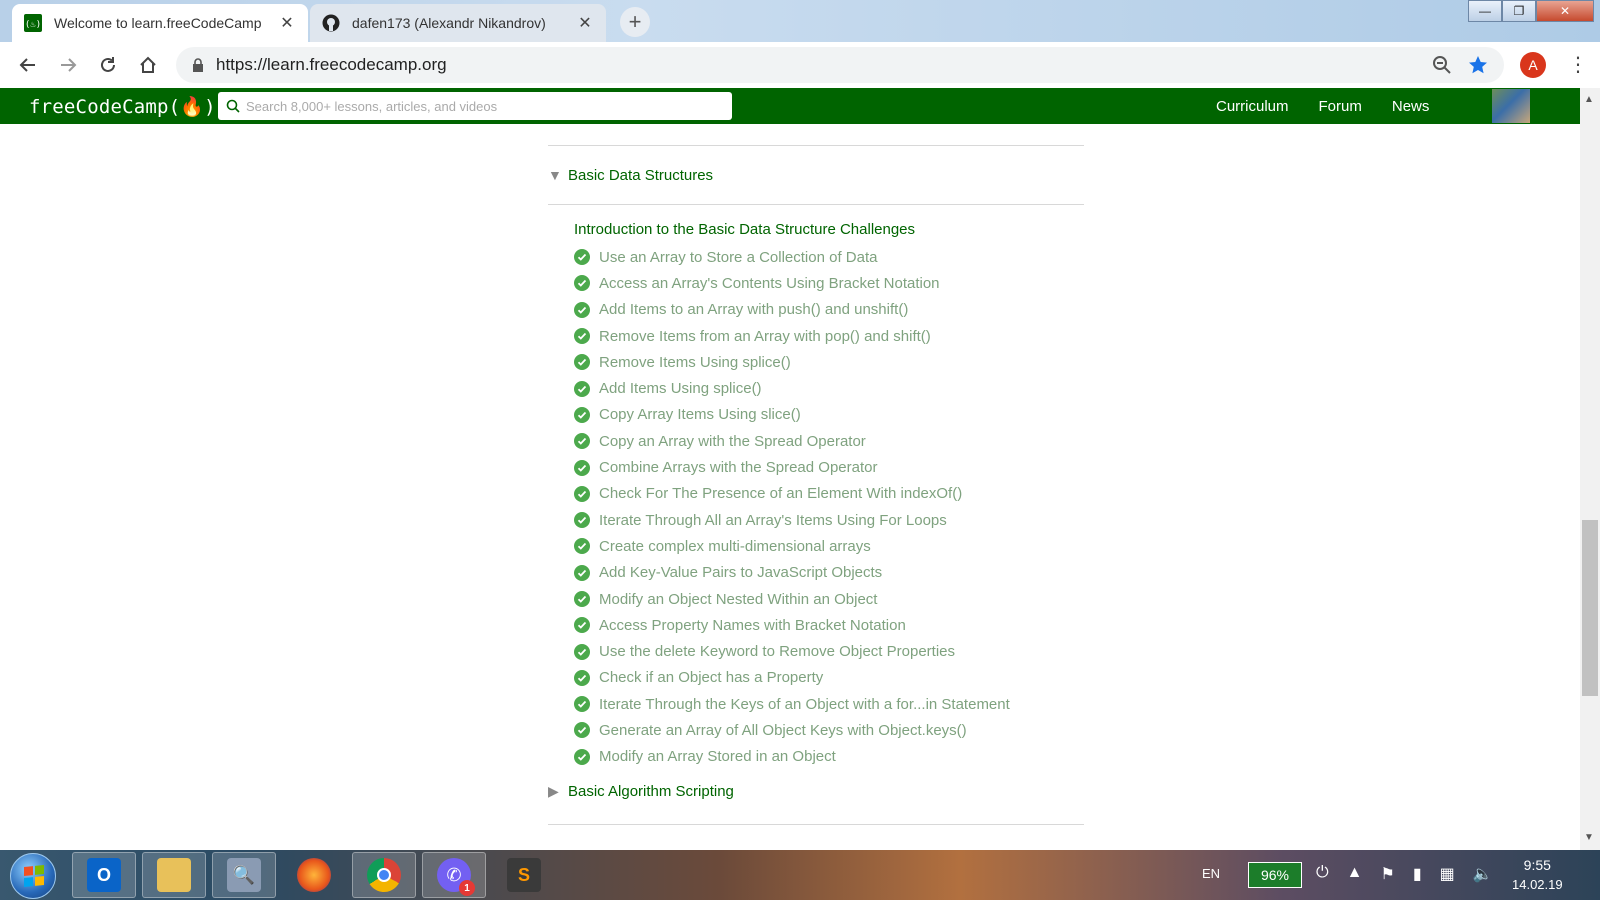  I want to click on challenge-item: Modify an Array Stored in an Object, so click(829, 757).